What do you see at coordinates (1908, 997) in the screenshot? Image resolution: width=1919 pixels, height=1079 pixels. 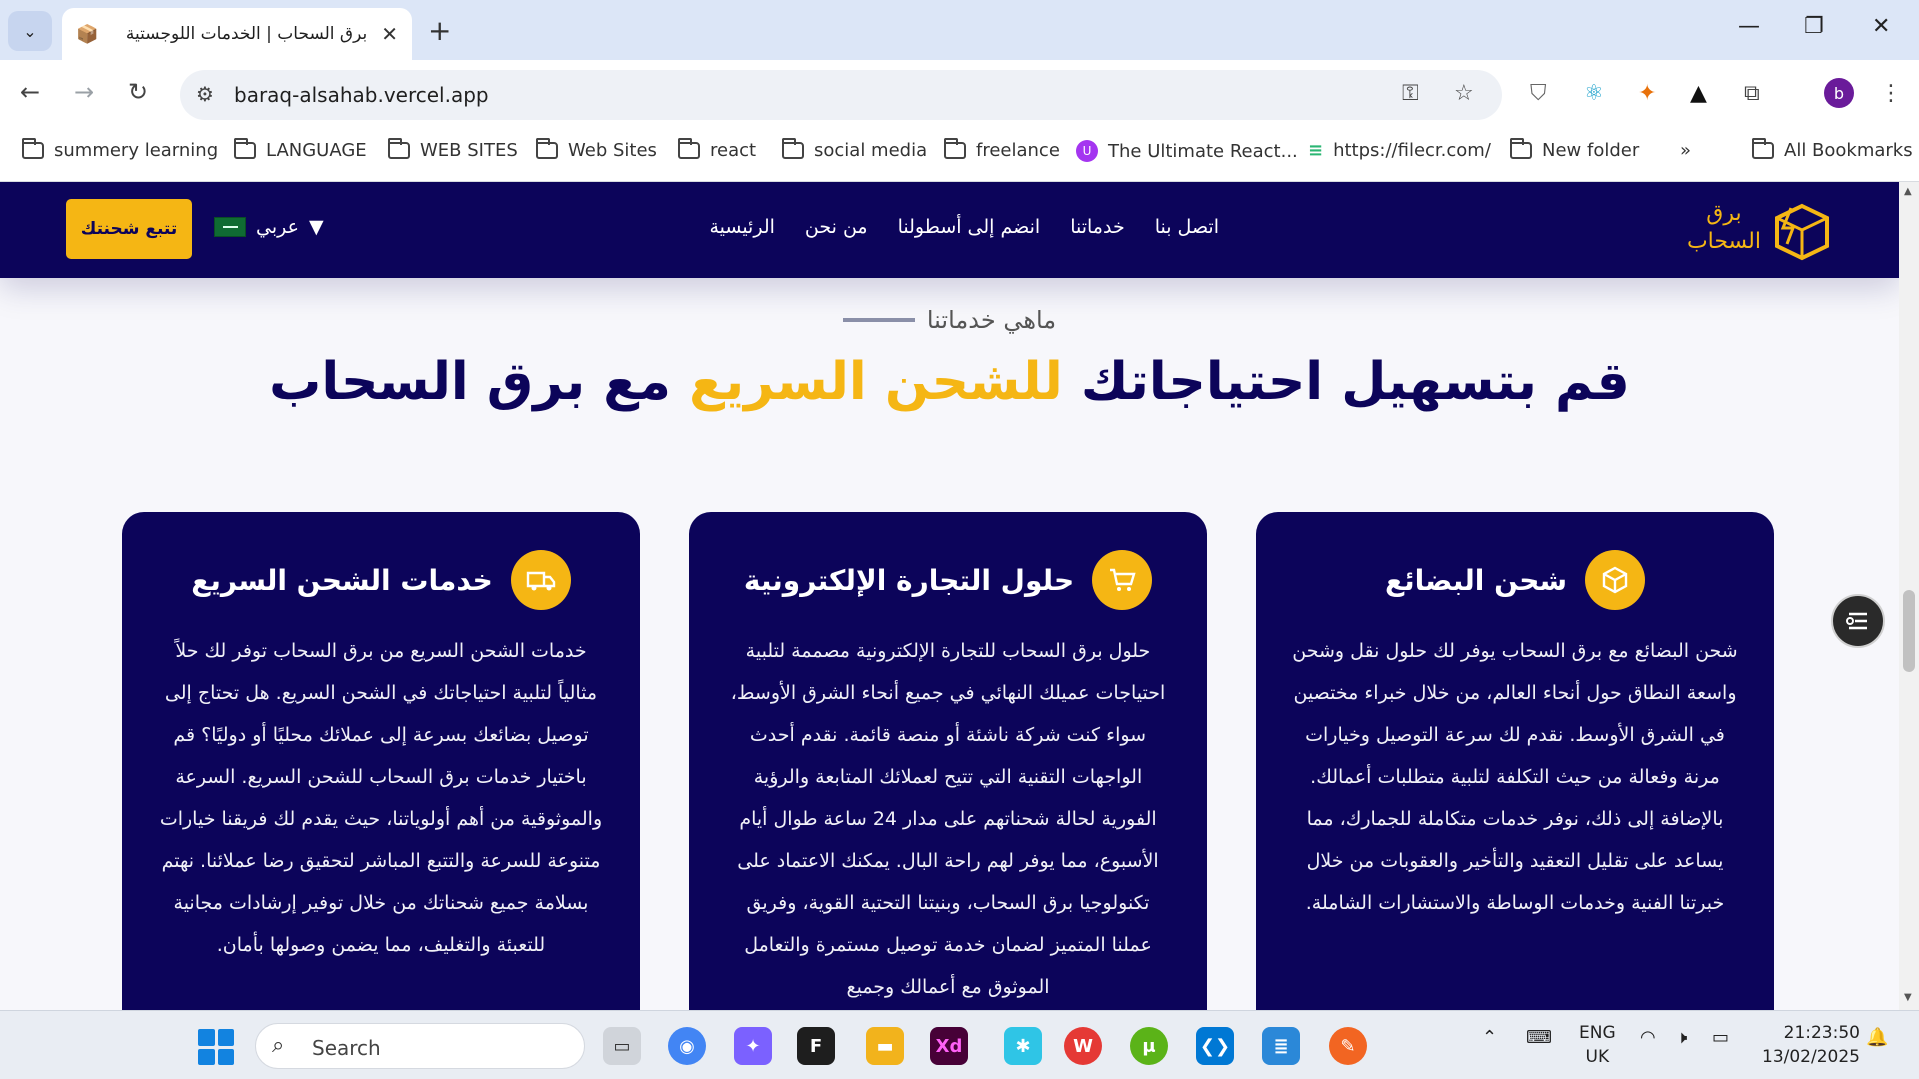 I see `scroll-down-icon: ▼` at bounding box center [1908, 997].